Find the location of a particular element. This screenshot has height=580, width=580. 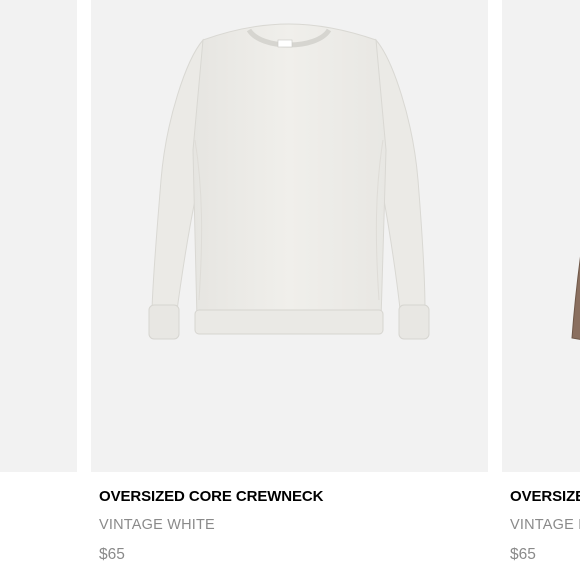

product-title: OVERSIZE is located at coordinates (545, 496).